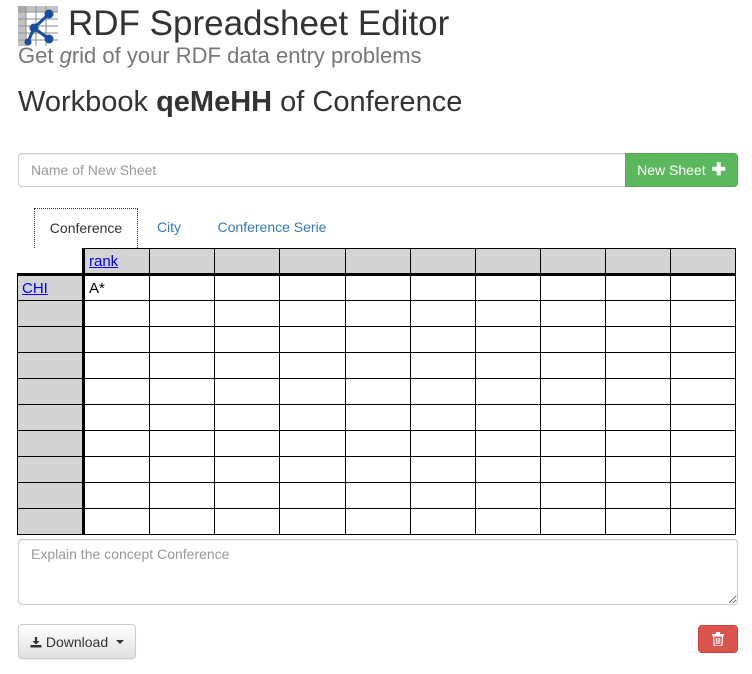  I want to click on column-header-link: rank, so click(103, 261).